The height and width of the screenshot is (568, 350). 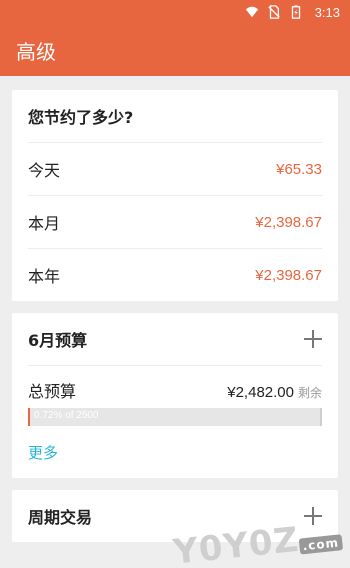 I want to click on total-budget-value: ¥2,482.00, so click(x=260, y=392).